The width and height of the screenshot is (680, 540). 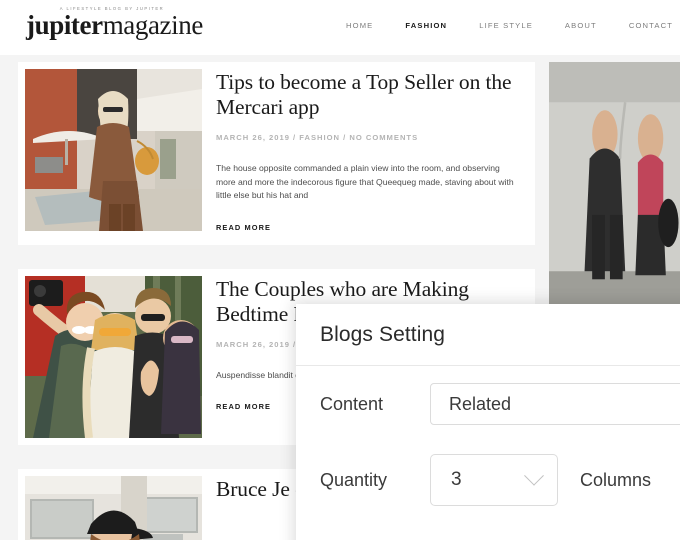 What do you see at coordinates (383, 334) in the screenshot?
I see `modal-title: Blogs Setting` at bounding box center [383, 334].